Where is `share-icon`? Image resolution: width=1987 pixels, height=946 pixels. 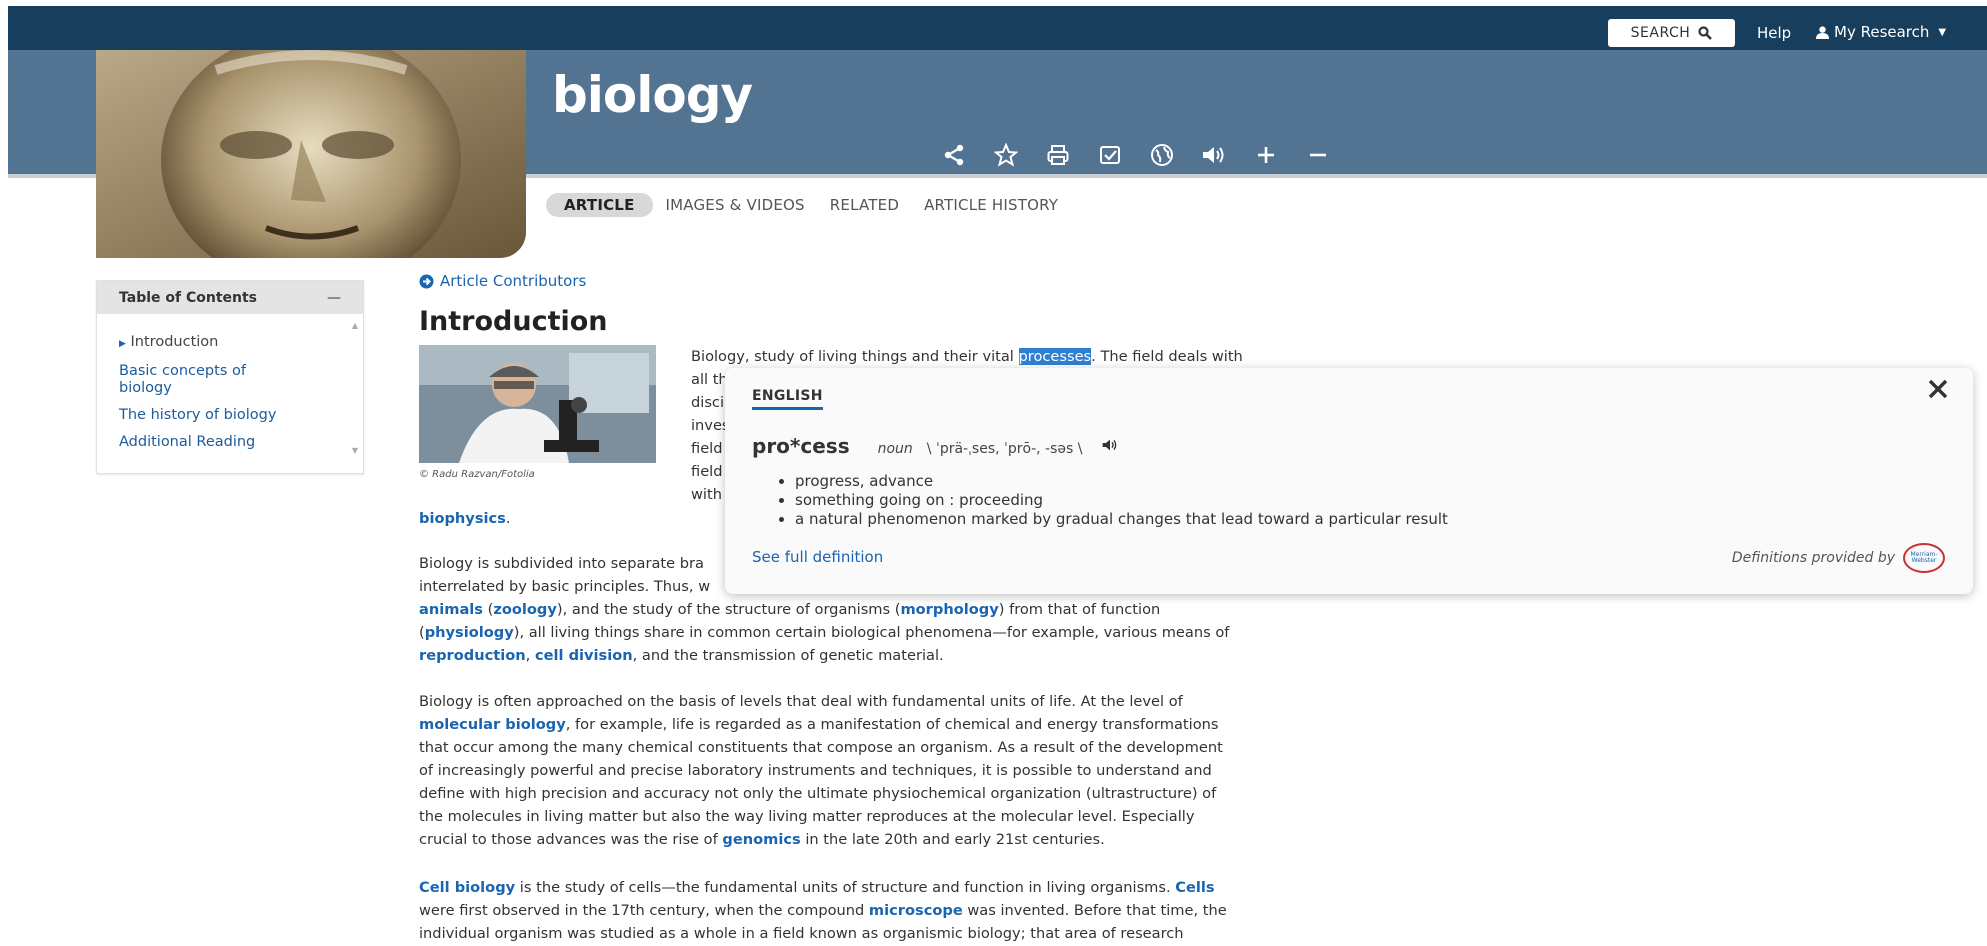
share-icon is located at coordinates (954, 155).